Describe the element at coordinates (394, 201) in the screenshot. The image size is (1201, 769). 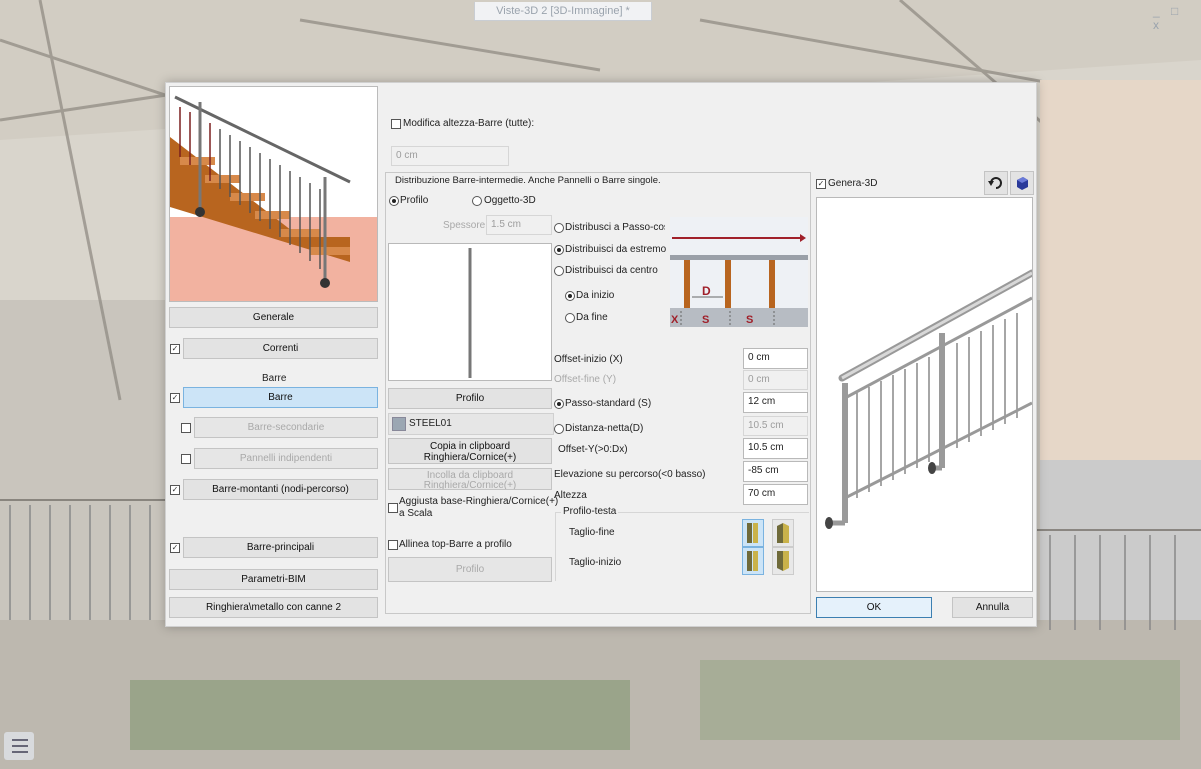
I see `profilo-radio` at that location.